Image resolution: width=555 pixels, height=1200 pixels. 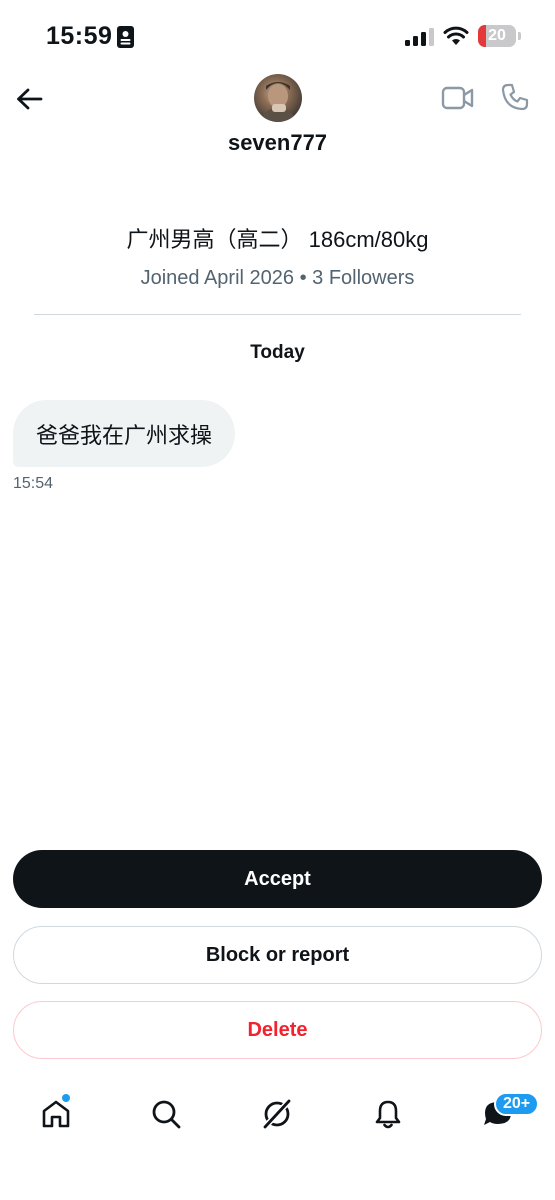 I want to click on nav-grok, so click(x=277, y=1114).